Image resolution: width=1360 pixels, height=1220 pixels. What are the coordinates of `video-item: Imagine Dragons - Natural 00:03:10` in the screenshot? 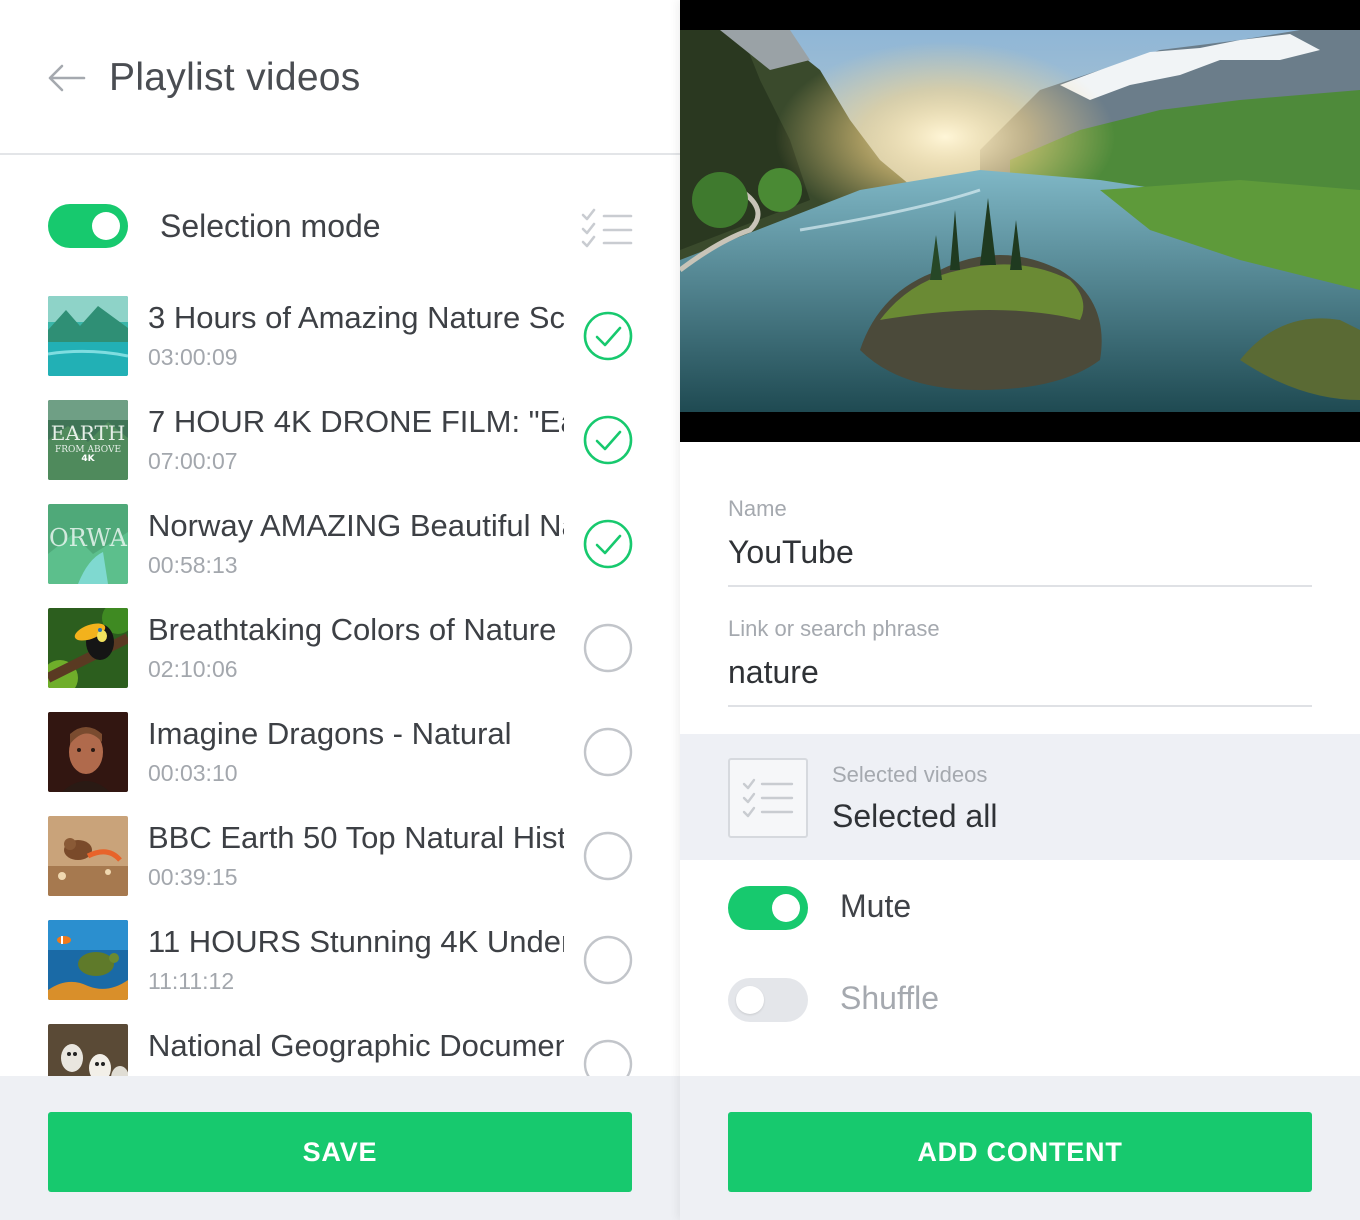 It's located at (340, 752).